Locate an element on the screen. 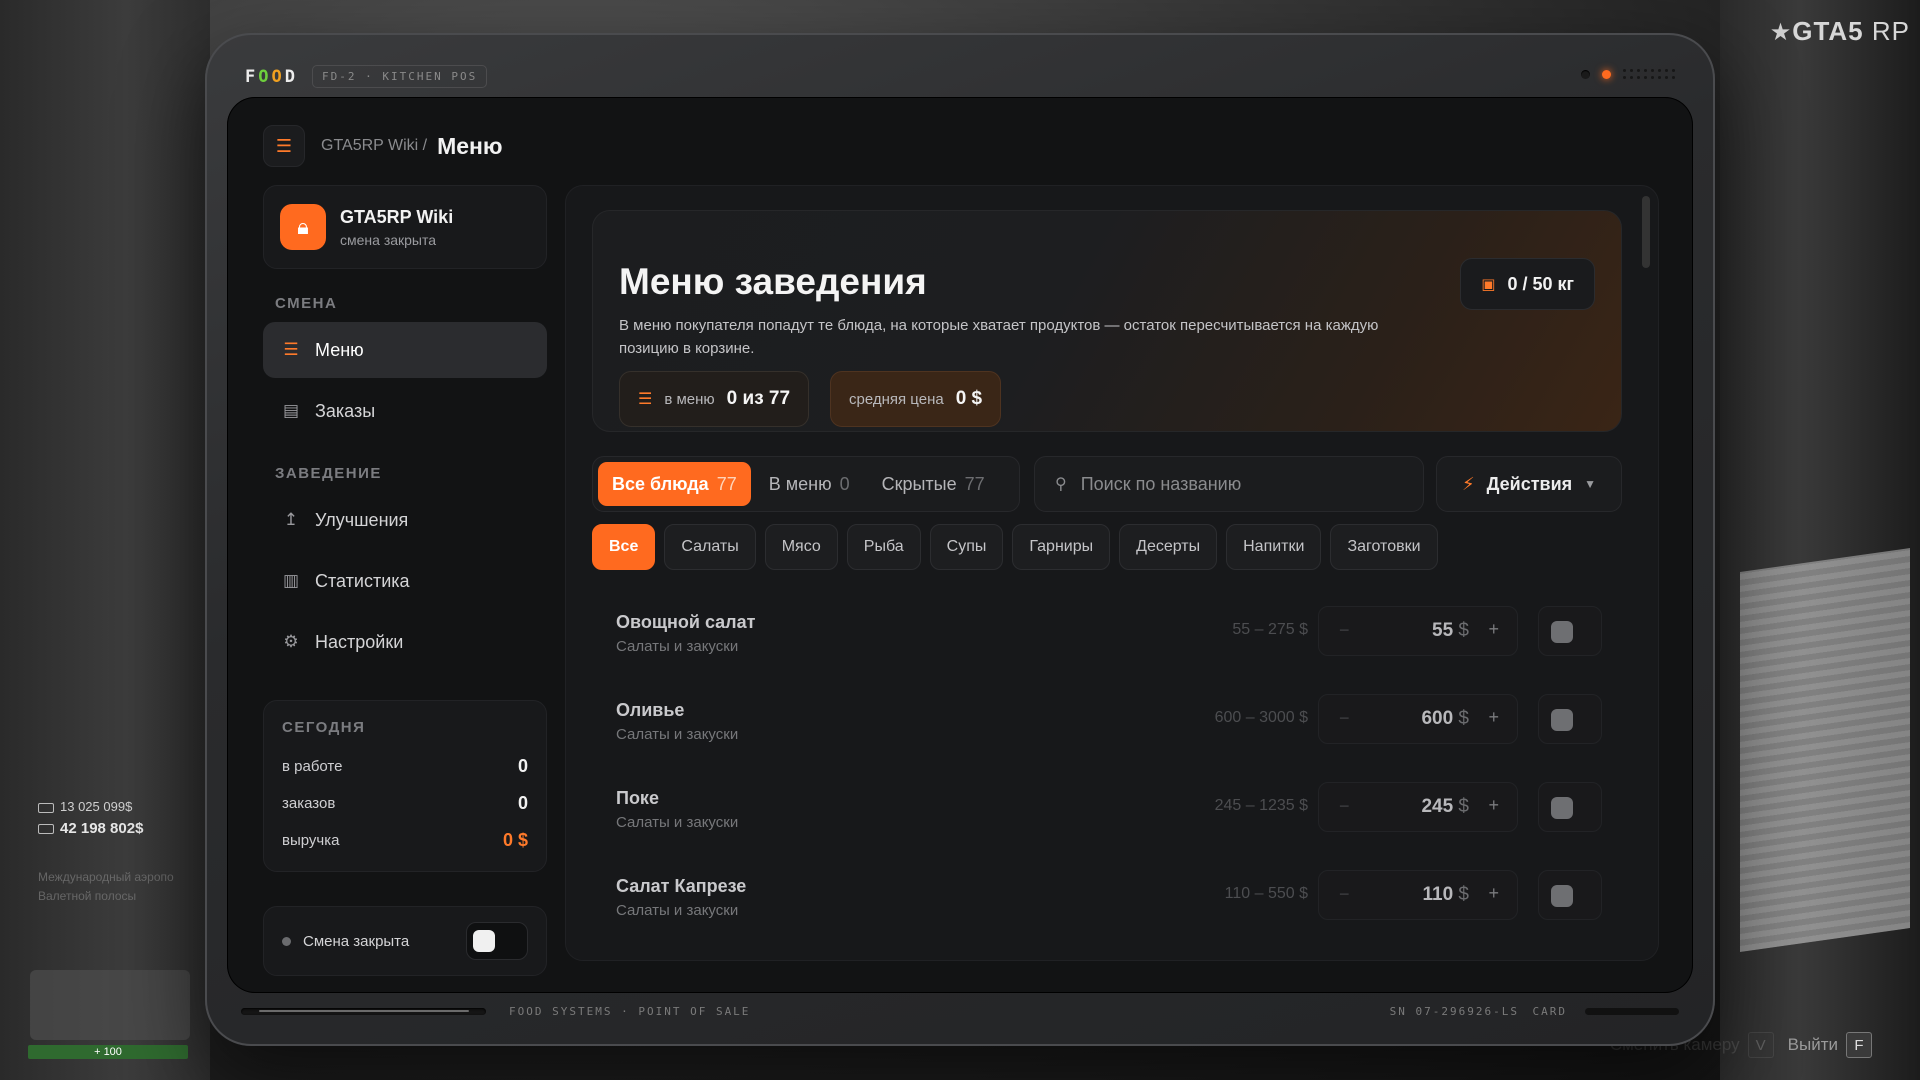 Image resolution: width=1920 pixels, height=1080 pixels. scrollbar-thumb is located at coordinates (1646, 232).